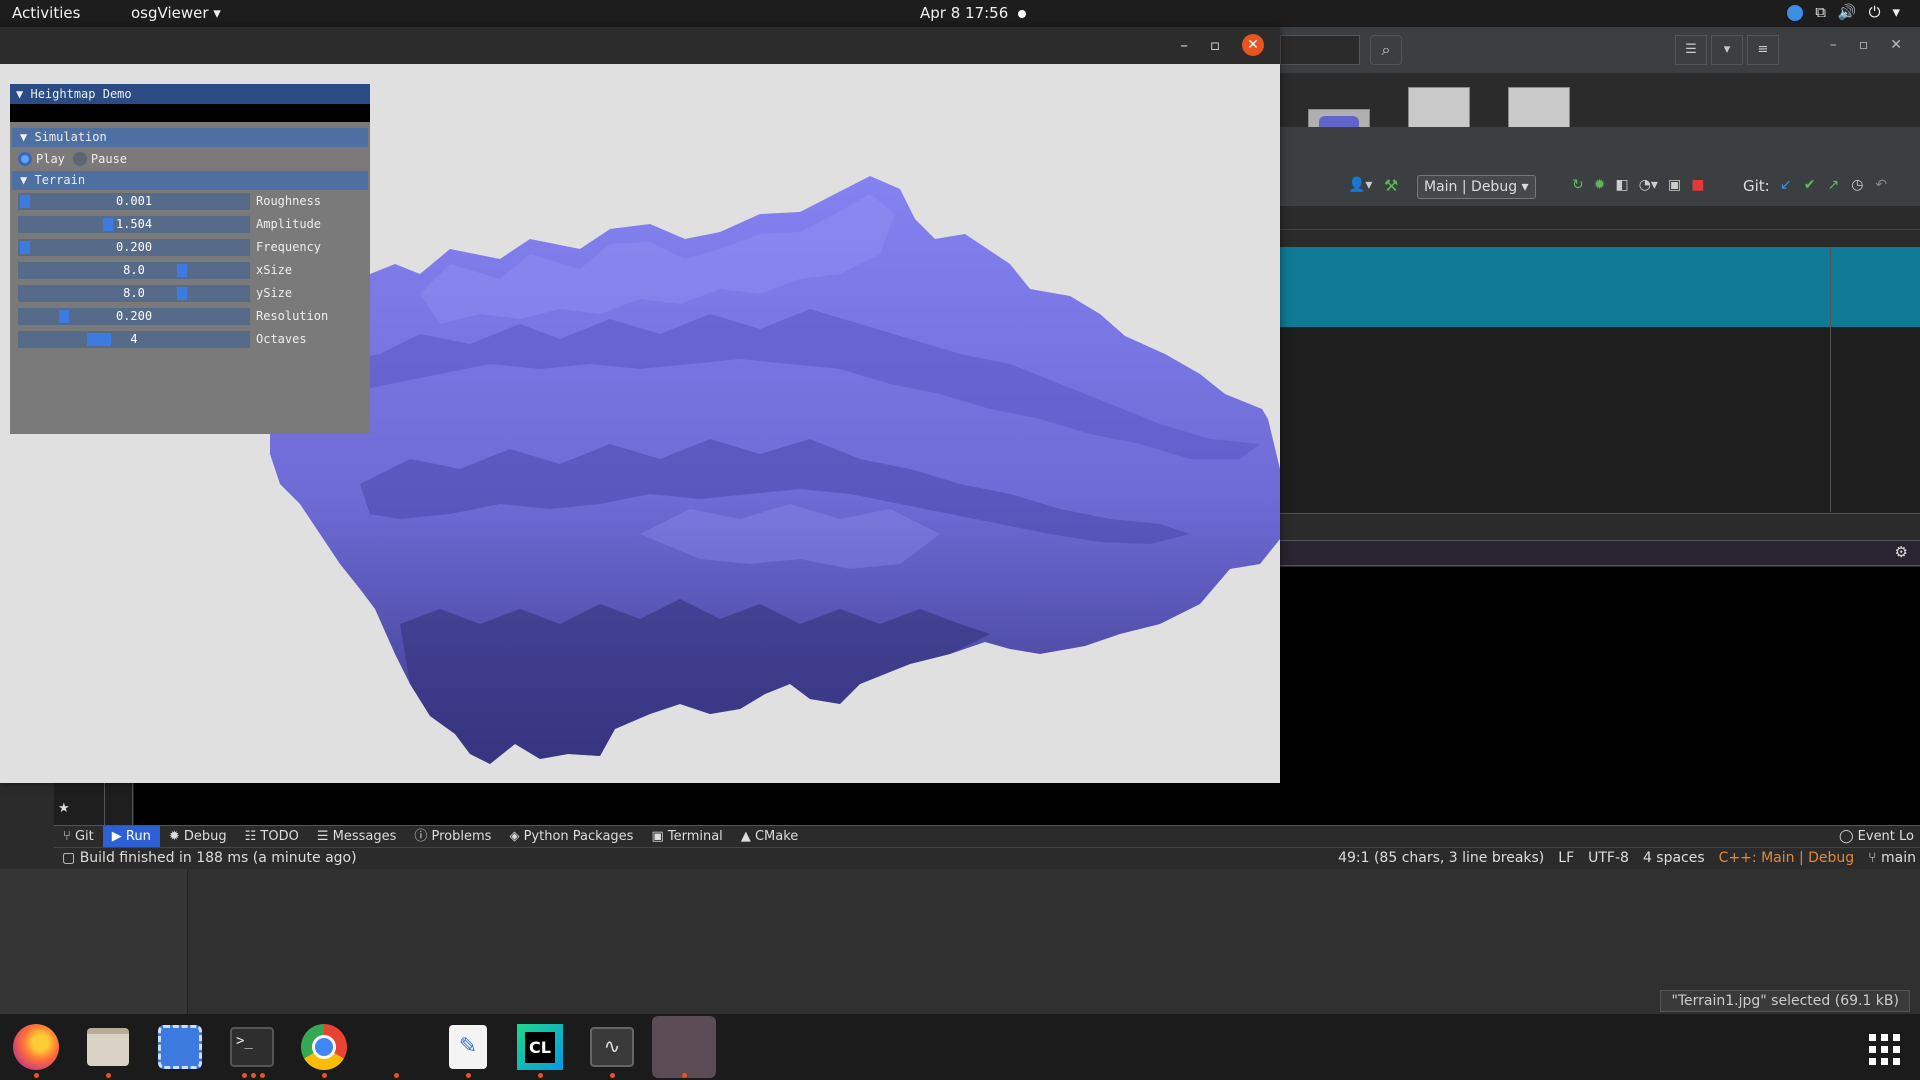 The height and width of the screenshot is (1080, 1920). I want to click on tool-python-packages: ◈ Python Packages, so click(571, 837).